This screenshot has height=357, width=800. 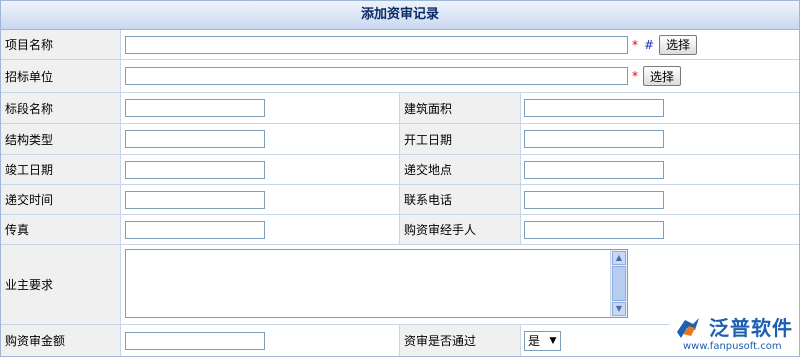 I want to click on completion-date-input, so click(x=195, y=169).